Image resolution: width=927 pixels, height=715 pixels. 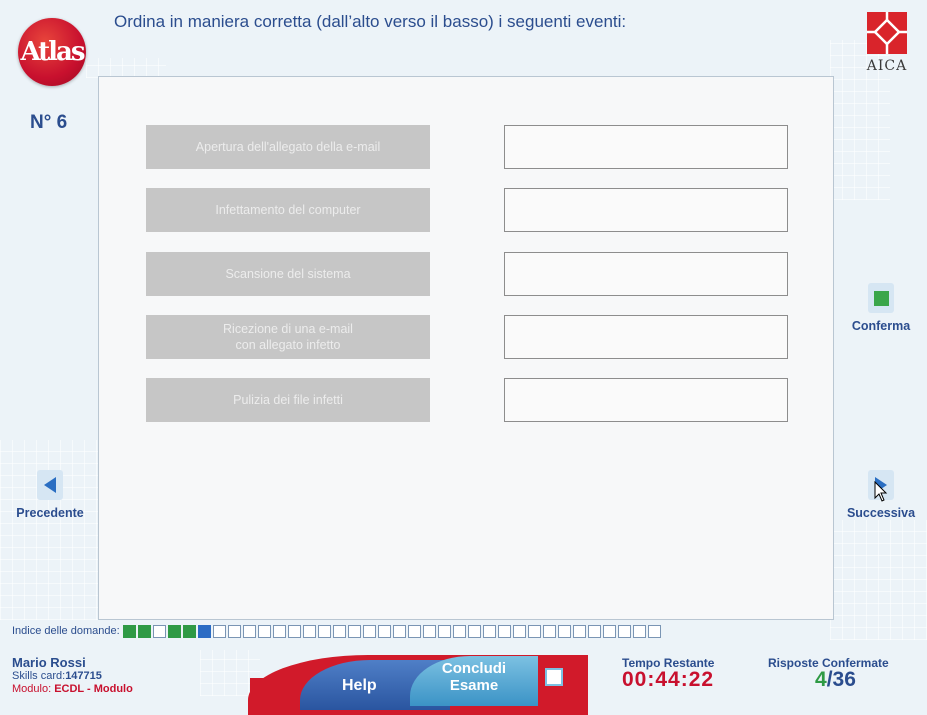 I want to click on skills-card: Skills card:147715, so click(x=57, y=676).